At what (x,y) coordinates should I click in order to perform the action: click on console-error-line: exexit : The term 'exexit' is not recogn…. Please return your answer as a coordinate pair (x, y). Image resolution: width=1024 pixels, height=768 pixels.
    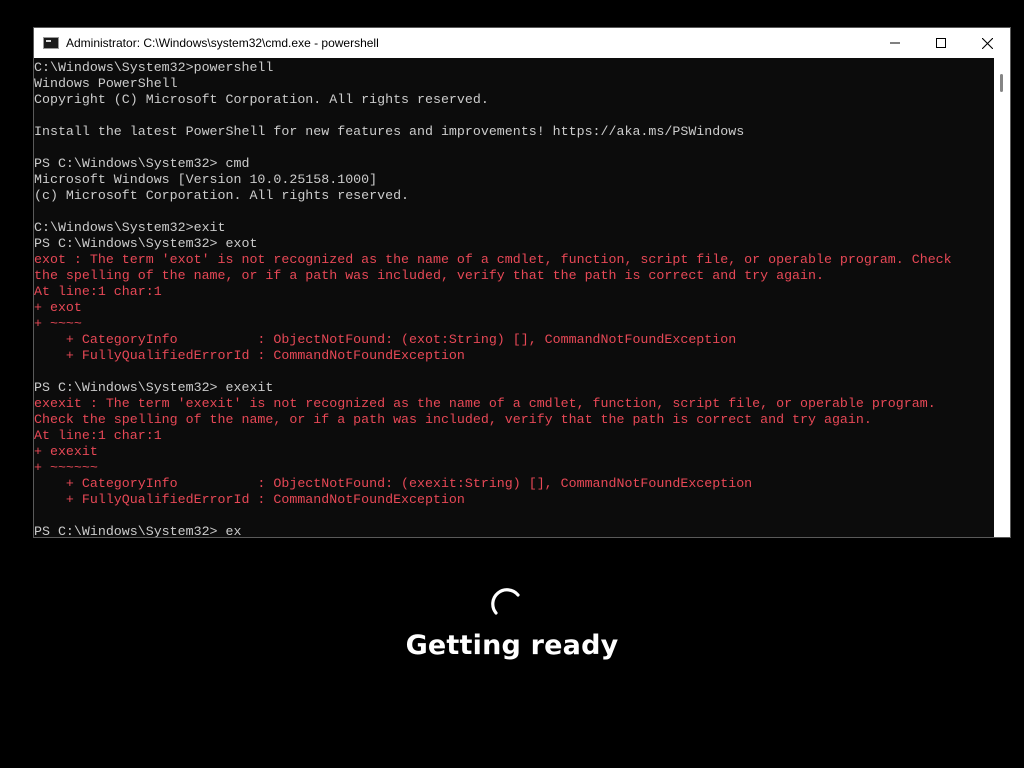
    Looking at the image, I should click on (485, 403).